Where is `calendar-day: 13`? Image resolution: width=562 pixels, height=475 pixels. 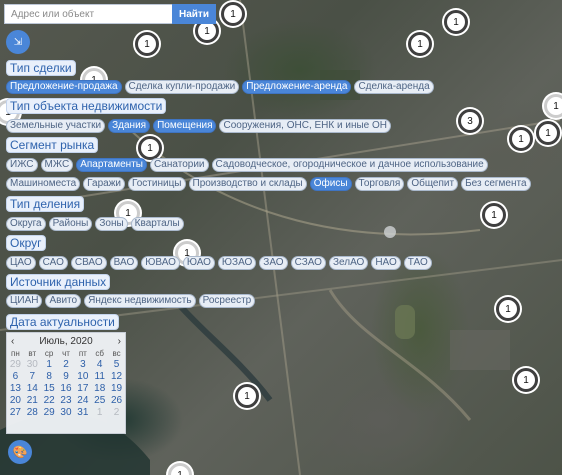
calendar-day: 13 is located at coordinates (15, 388).